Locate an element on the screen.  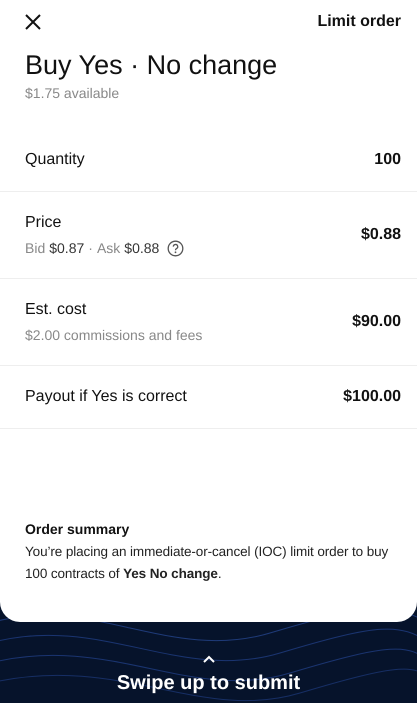
help-icon is located at coordinates (175, 248).